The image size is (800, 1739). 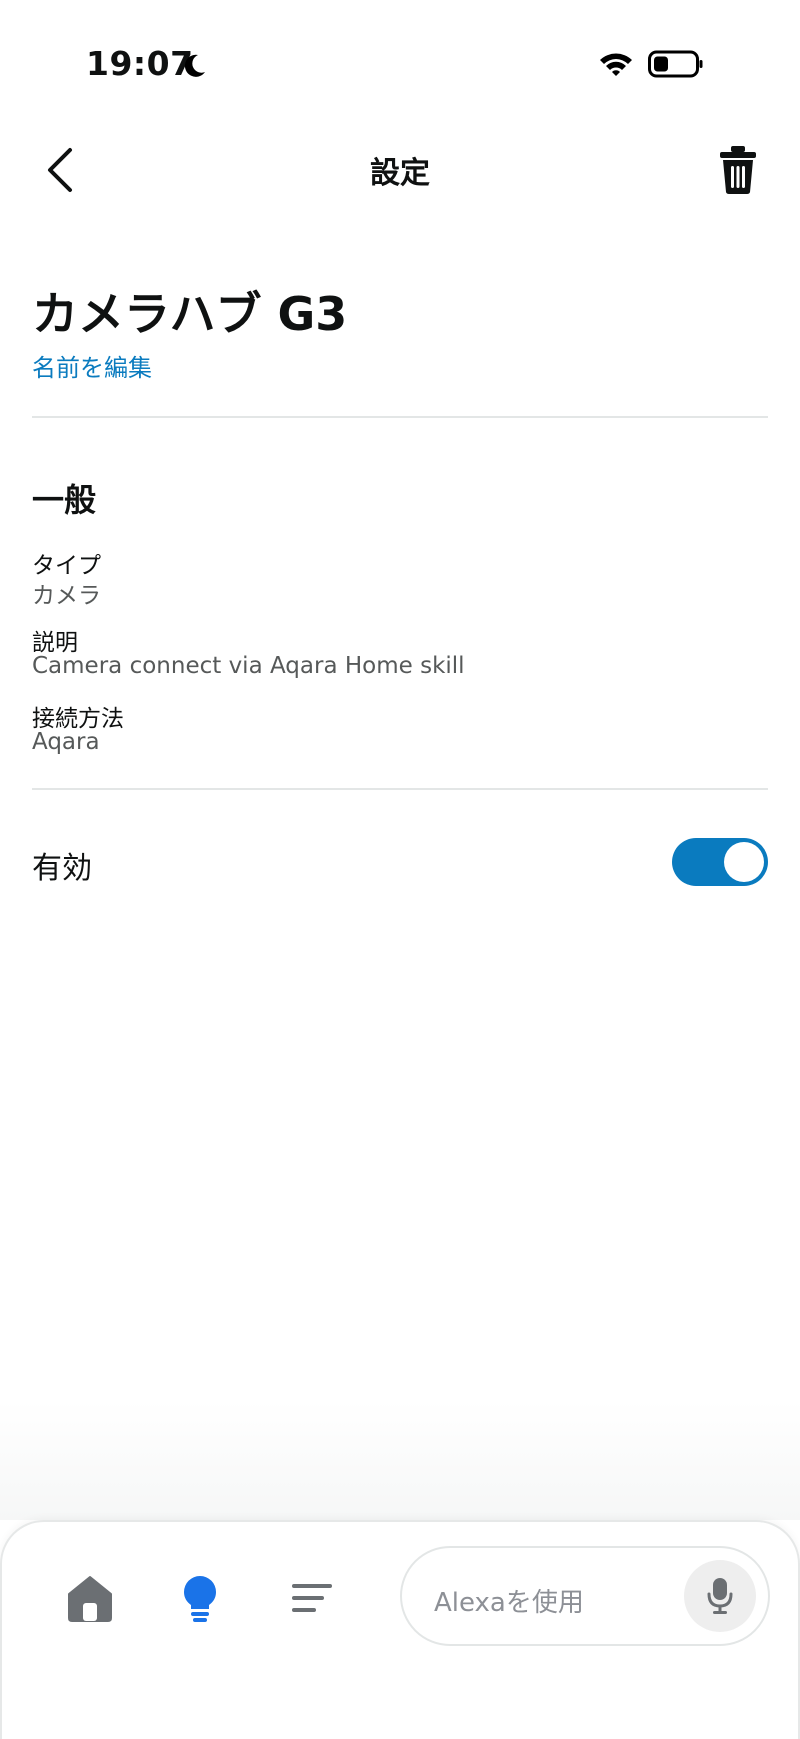 What do you see at coordinates (194, 65) in the screenshot?
I see `moon-icon` at bounding box center [194, 65].